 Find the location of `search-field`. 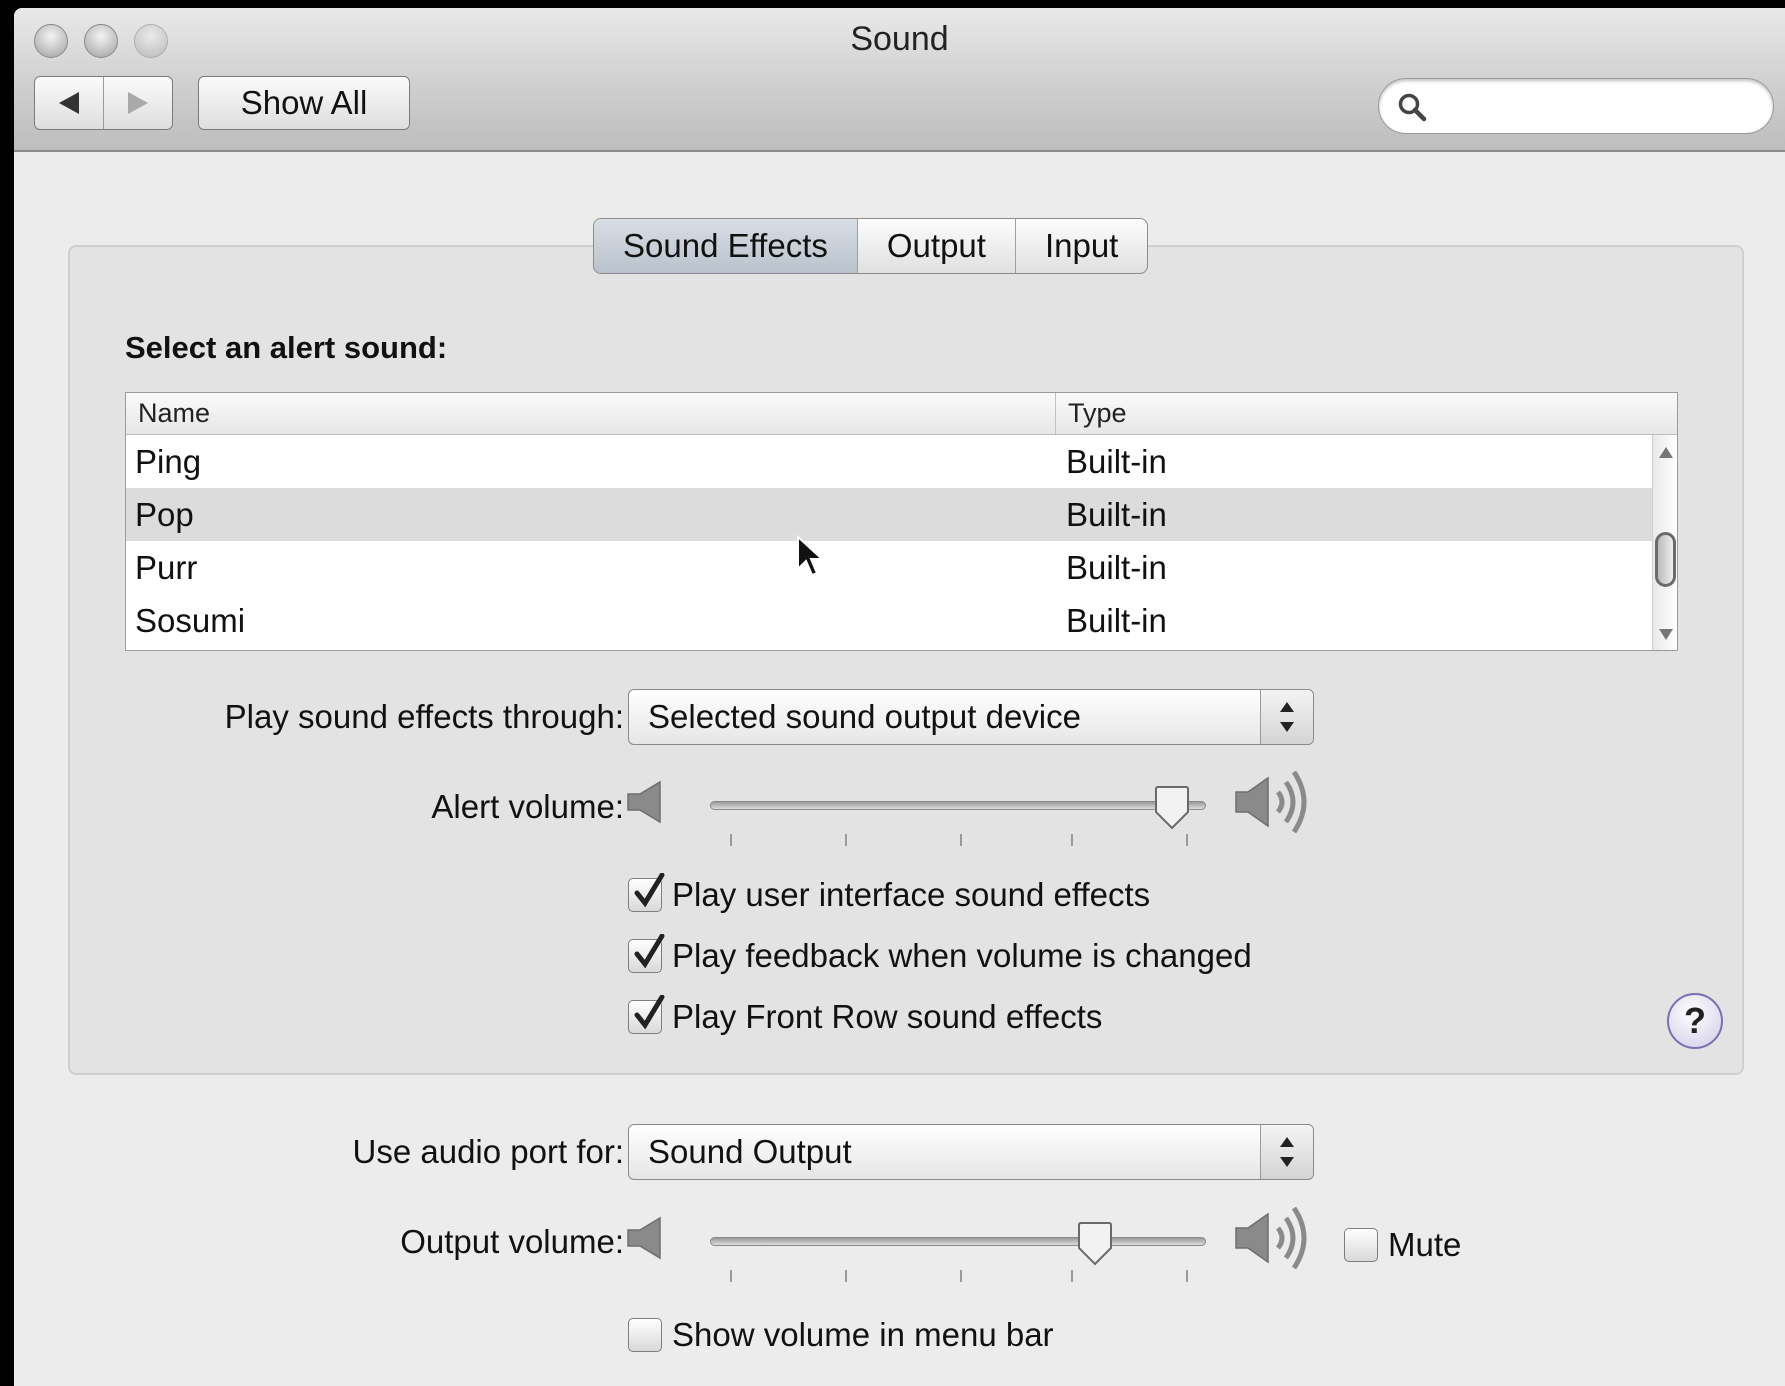

search-field is located at coordinates (1576, 106).